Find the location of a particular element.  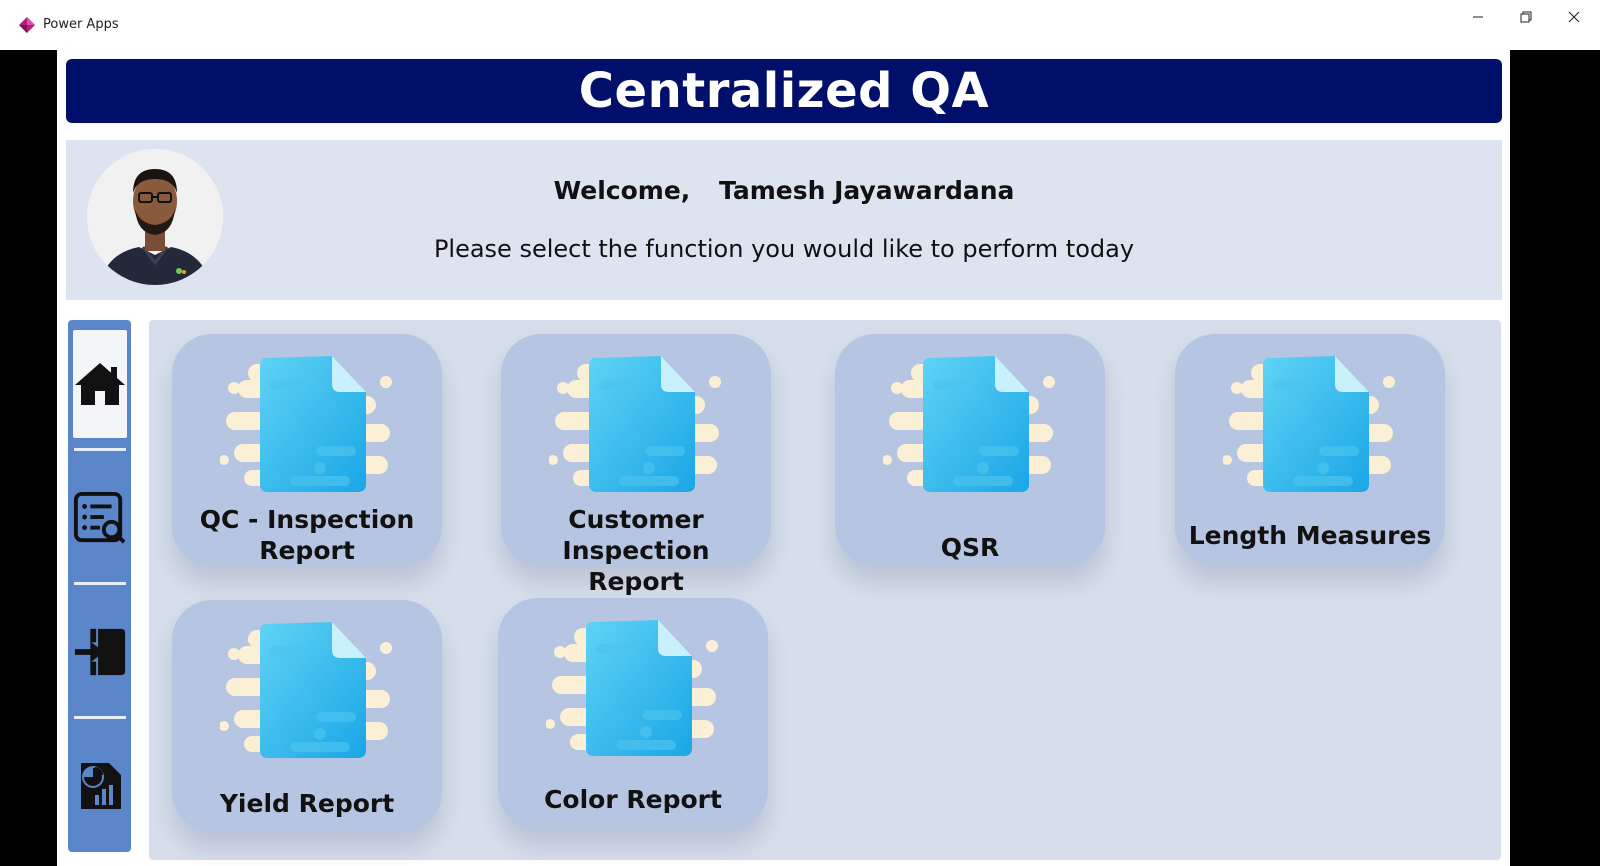

card-yield-report: Yield Report is located at coordinates (307, 716).